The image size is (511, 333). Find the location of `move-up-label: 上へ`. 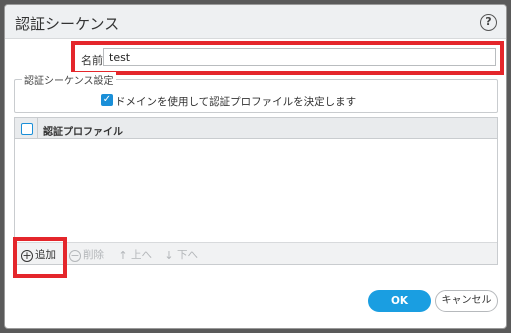

move-up-label: 上へ is located at coordinates (141, 255).